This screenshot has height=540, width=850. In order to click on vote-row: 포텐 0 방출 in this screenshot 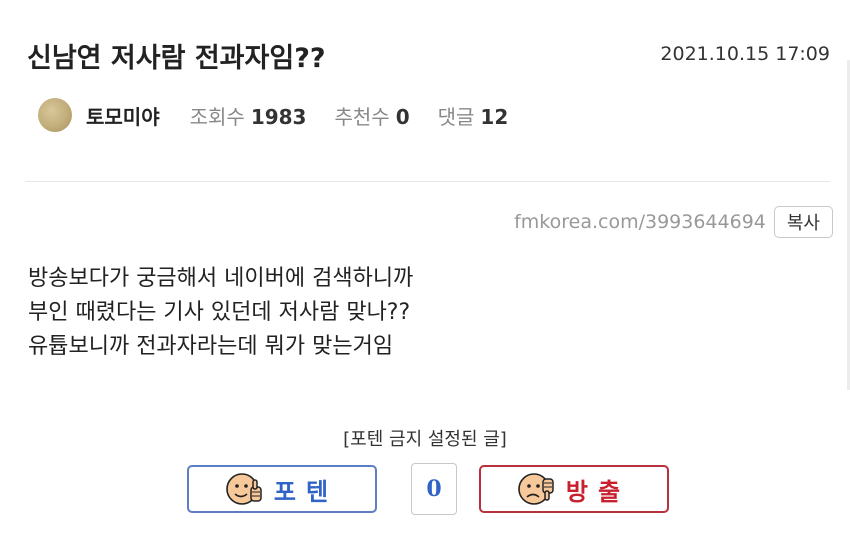, I will do `click(428, 489)`.